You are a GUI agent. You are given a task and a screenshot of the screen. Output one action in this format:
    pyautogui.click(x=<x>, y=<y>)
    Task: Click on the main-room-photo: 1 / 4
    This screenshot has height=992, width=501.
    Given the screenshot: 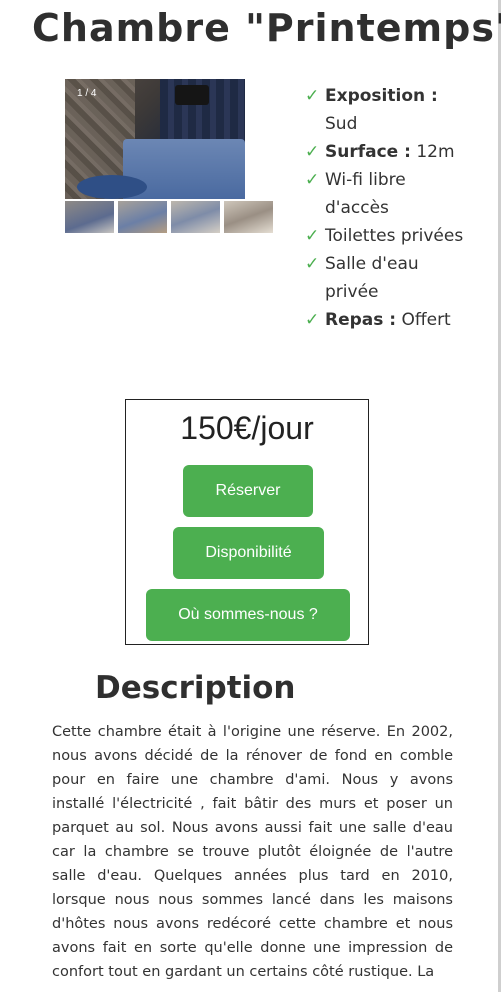 What is the action you would take?
    pyautogui.click(x=155, y=139)
    